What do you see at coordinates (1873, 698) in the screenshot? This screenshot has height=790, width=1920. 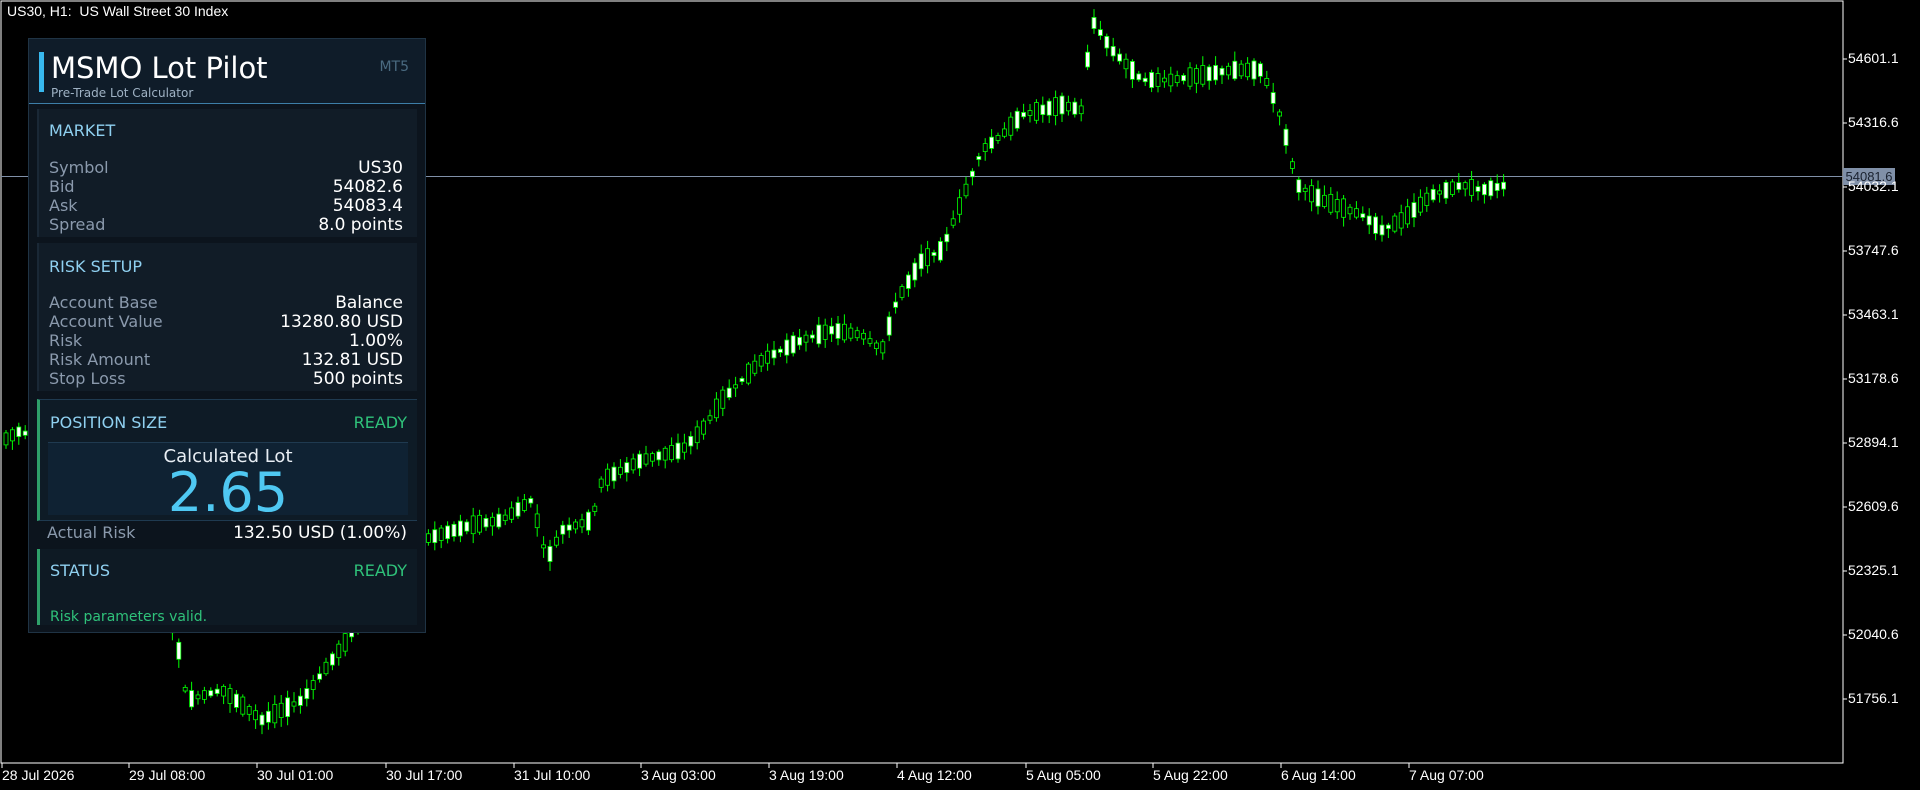 I see `price-axis-label: 51756.1` at bounding box center [1873, 698].